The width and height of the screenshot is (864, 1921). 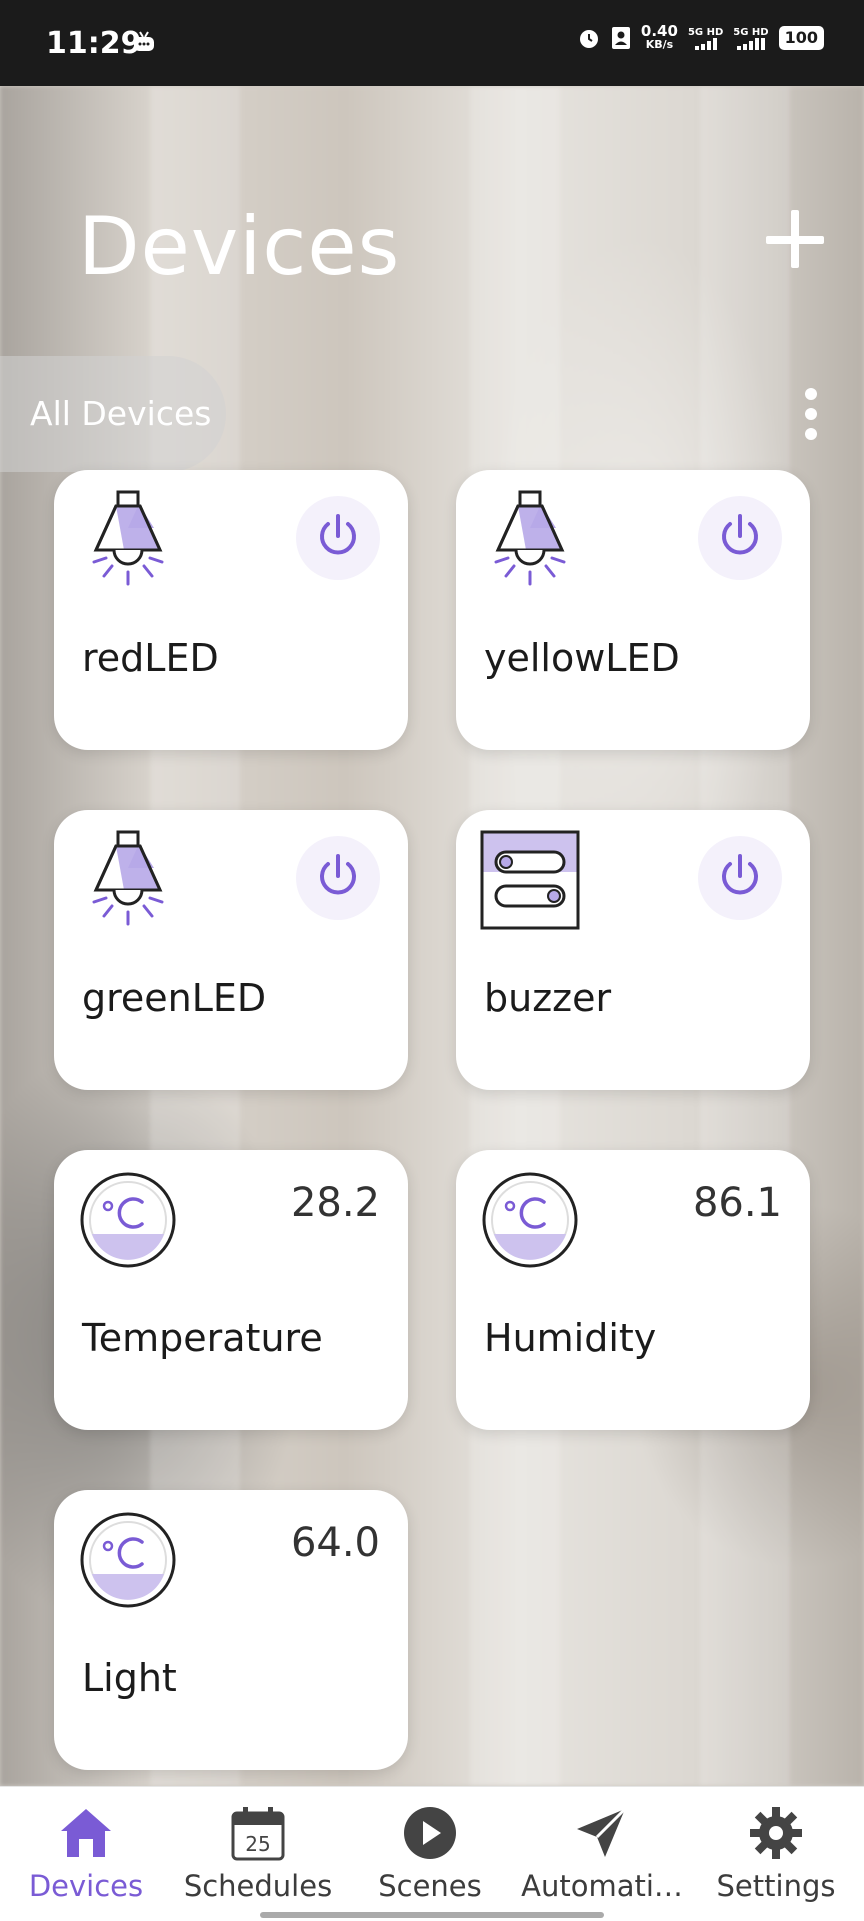 I want to click on device-label: redLED, so click(x=150, y=658).